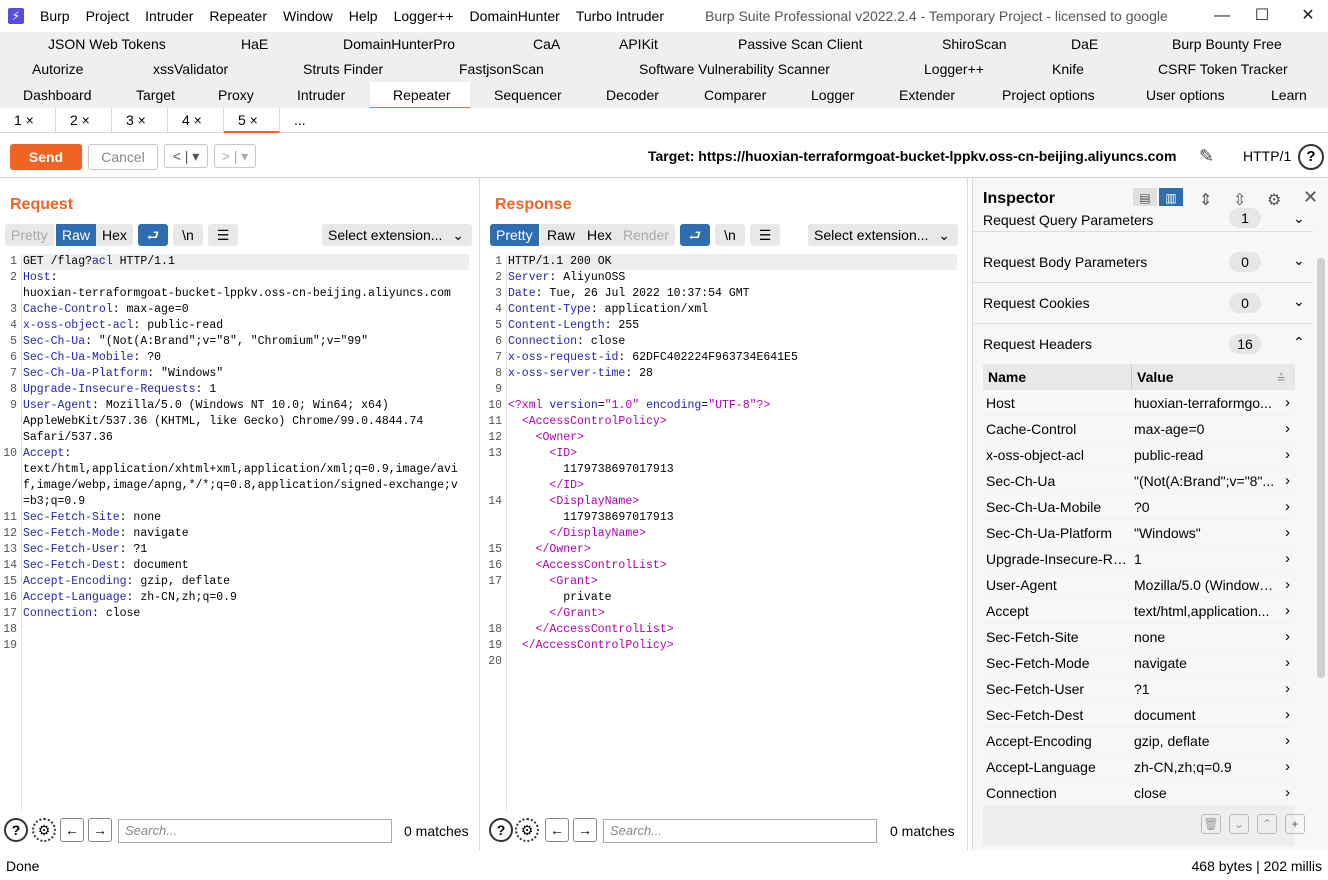 The image size is (1328, 880). What do you see at coordinates (1145, 198) in the screenshot?
I see `inspector-layout-icon: ▤` at bounding box center [1145, 198].